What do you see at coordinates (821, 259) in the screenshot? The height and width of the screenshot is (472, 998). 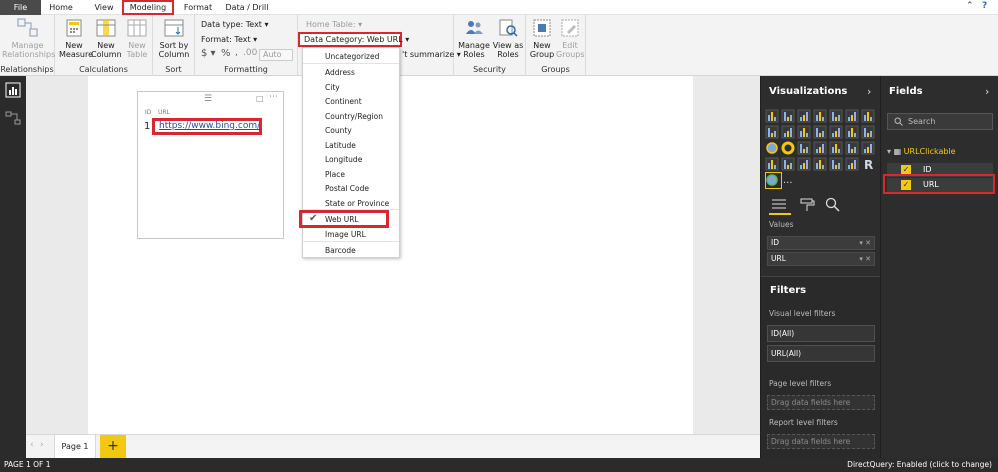 I see `values-well-url: URL ▾ ✕` at bounding box center [821, 259].